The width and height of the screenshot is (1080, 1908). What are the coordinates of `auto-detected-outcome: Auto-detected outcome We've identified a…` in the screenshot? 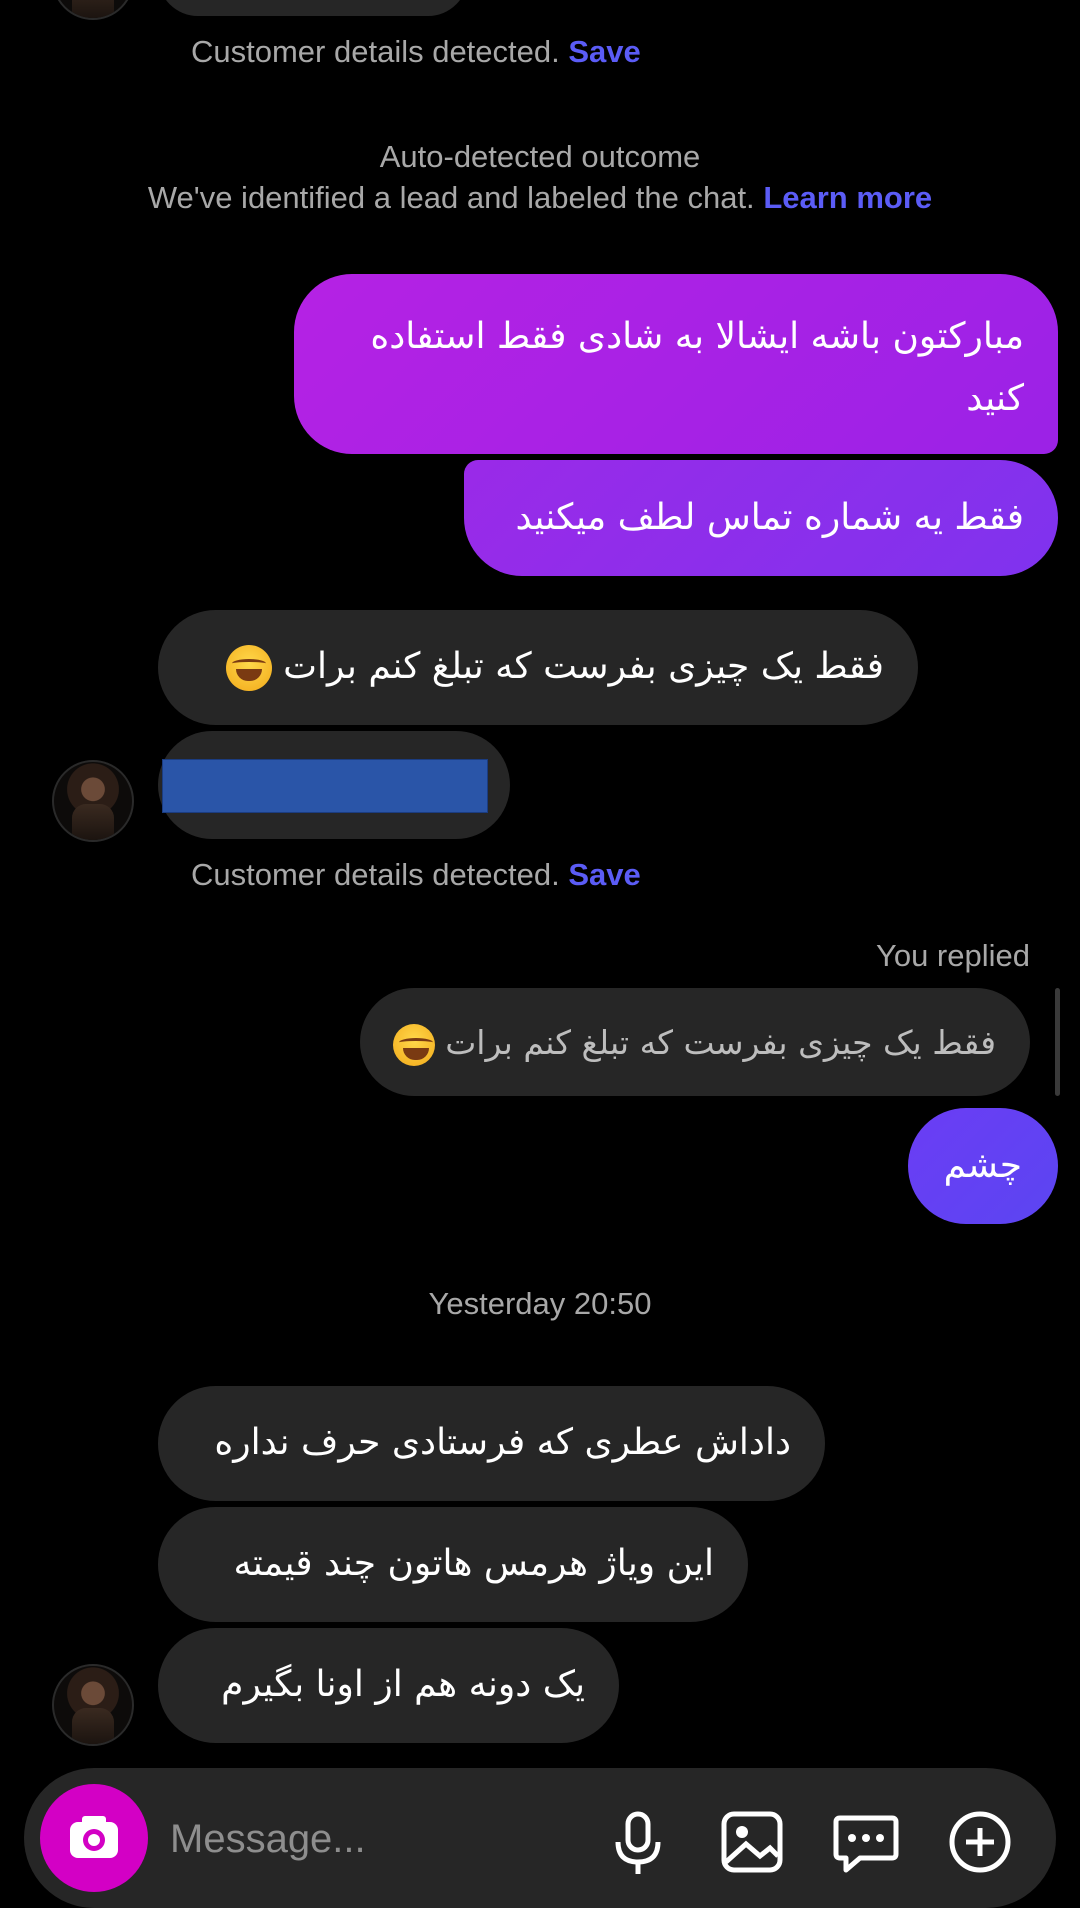 It's located at (540, 177).